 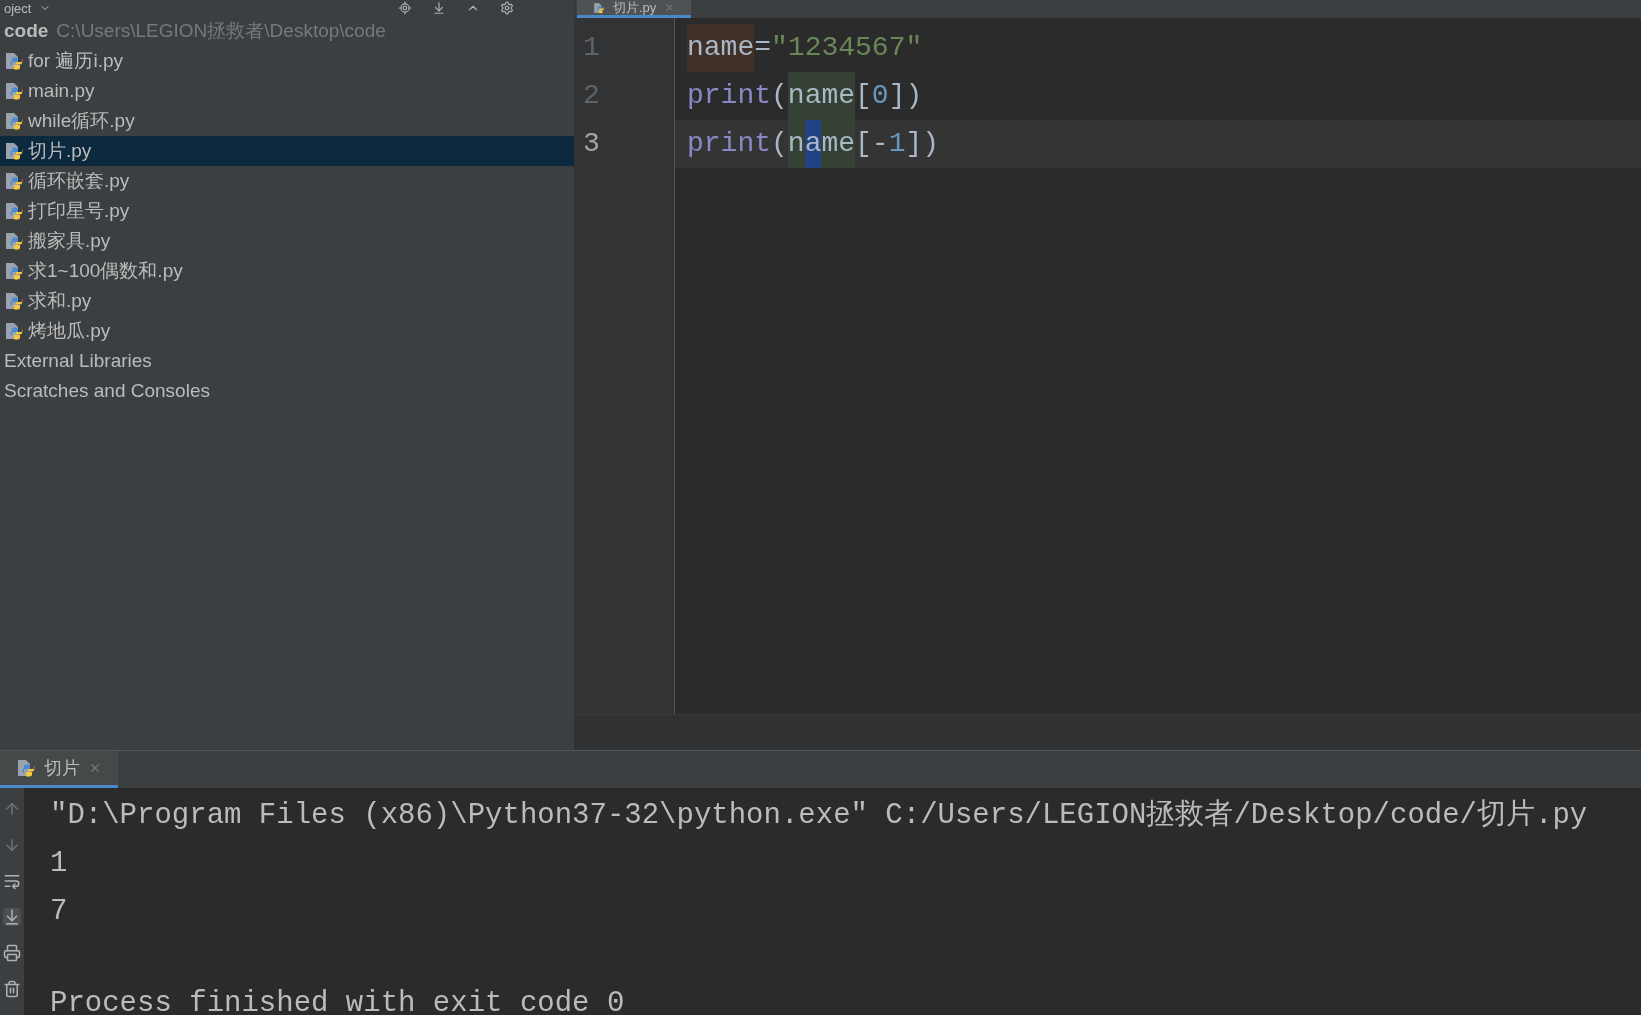 What do you see at coordinates (287, 301) in the screenshot?
I see `tree-item: 求和.py` at bounding box center [287, 301].